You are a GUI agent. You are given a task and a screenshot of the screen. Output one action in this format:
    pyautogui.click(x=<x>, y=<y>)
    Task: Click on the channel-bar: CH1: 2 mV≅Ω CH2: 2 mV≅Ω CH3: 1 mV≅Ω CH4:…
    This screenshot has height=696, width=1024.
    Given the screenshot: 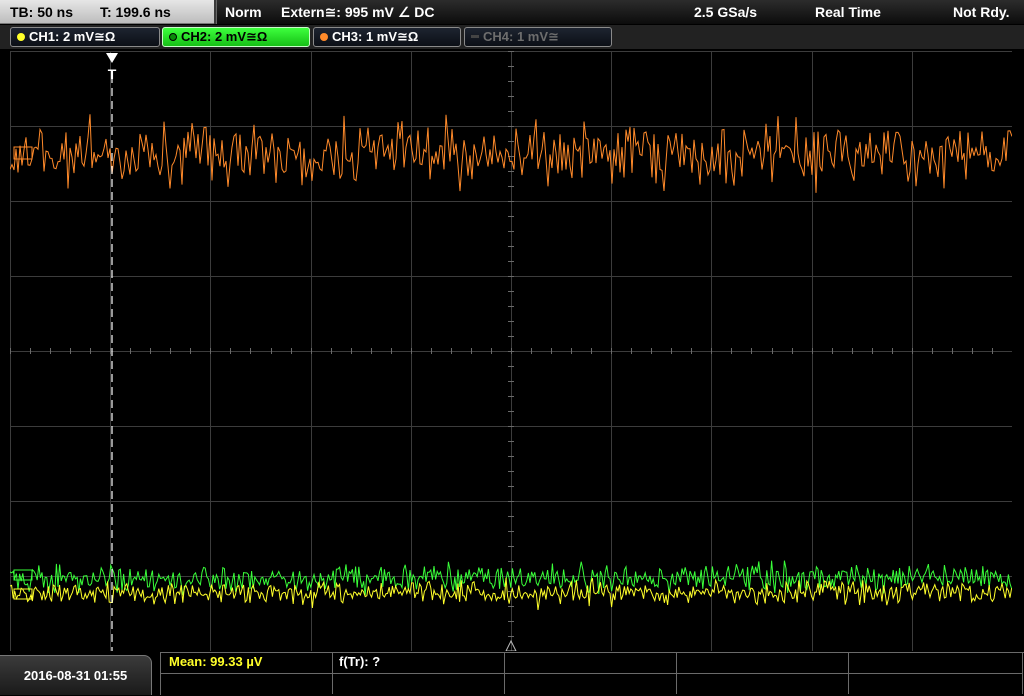 What is the action you would take?
    pyautogui.click(x=512, y=37)
    